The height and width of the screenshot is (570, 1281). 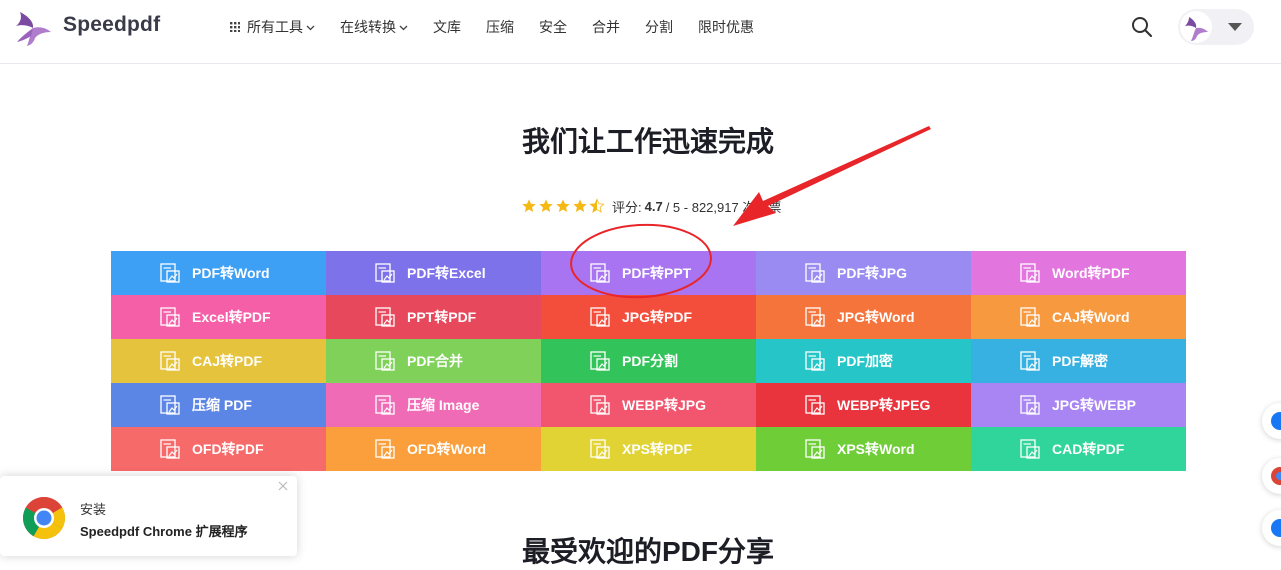 I want to click on tool-label: XPS转Word, so click(x=876, y=449).